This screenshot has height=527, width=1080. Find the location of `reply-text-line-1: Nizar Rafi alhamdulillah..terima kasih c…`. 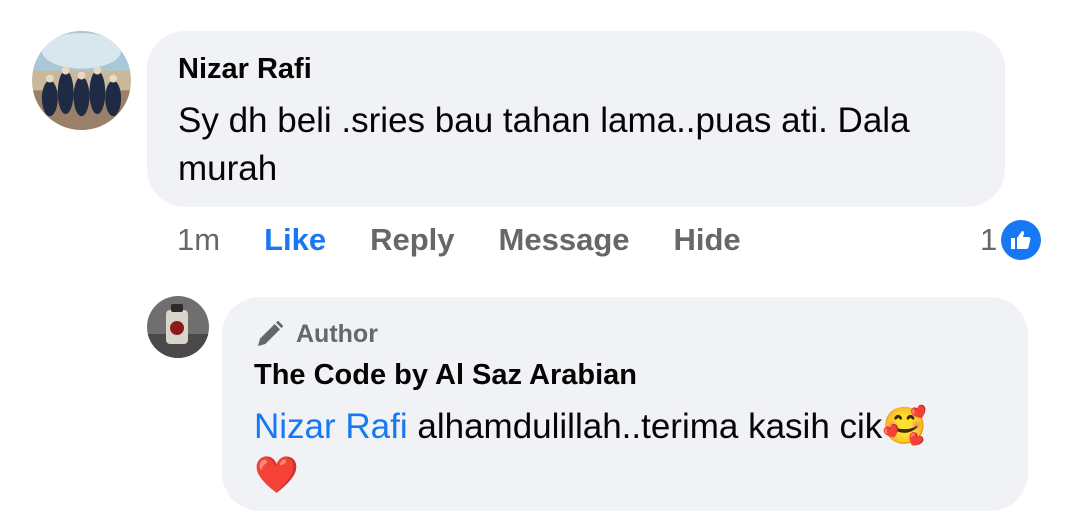

reply-text-line-1: Nizar Rafi alhamdulillah..terima kasih c… is located at coordinates (634, 426).